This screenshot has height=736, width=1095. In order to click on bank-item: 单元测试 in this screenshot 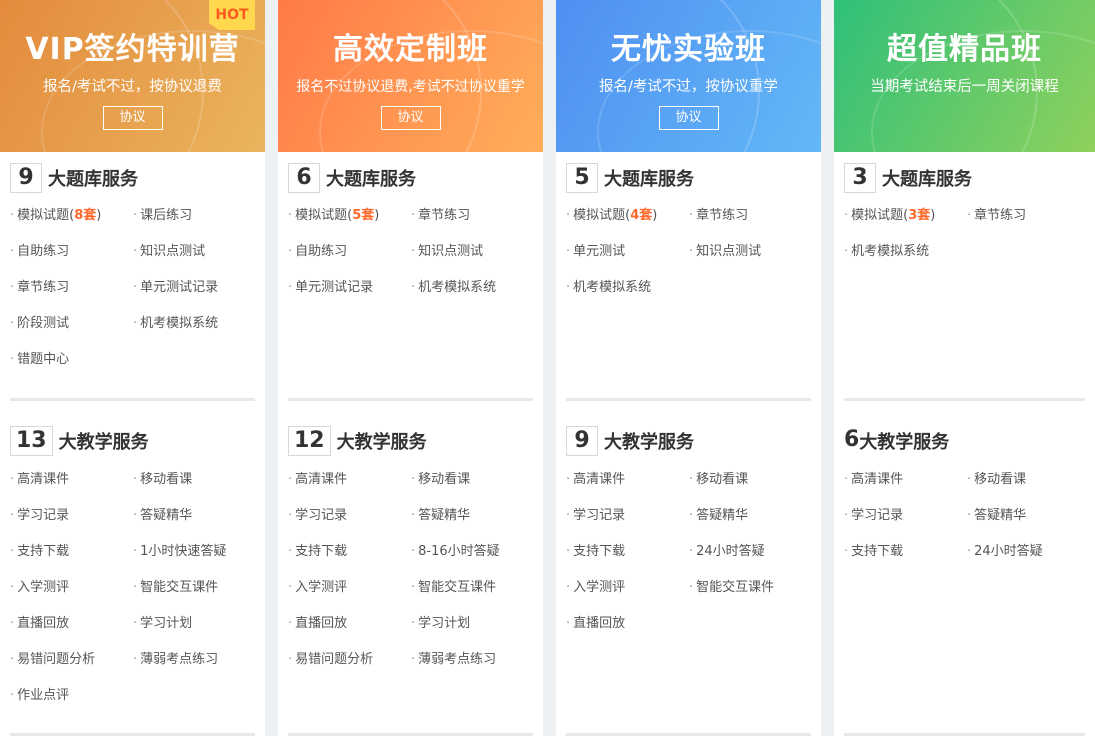, I will do `click(595, 252)`.